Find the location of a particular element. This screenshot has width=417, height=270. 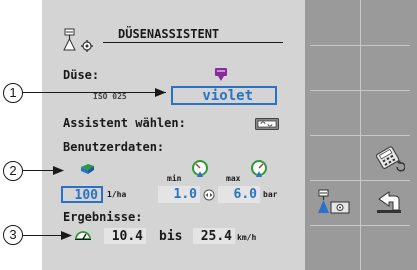

speed-max-field: 25.4 is located at coordinates (214, 236).